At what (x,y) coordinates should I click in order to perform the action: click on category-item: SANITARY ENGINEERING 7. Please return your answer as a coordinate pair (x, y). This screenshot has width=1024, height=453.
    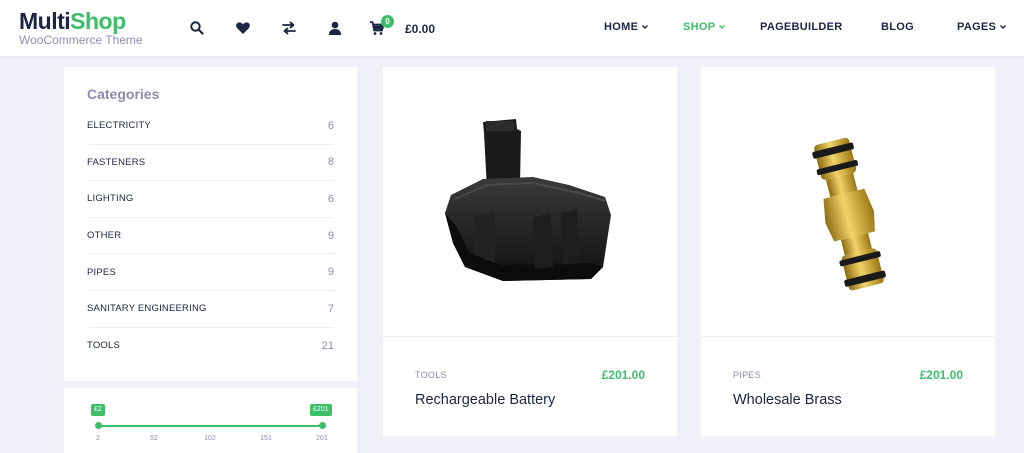
    Looking at the image, I should click on (210, 309).